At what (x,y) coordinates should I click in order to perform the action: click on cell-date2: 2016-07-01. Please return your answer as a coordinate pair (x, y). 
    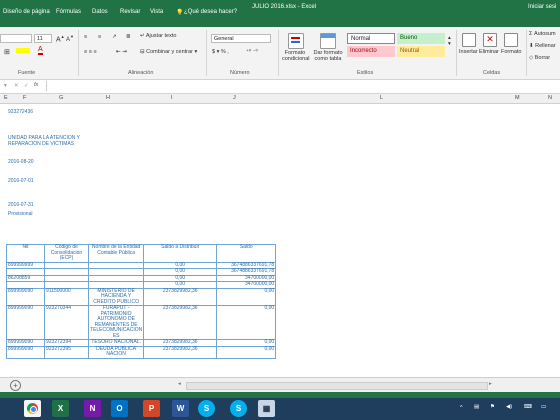
    Looking at the image, I should click on (21, 181).